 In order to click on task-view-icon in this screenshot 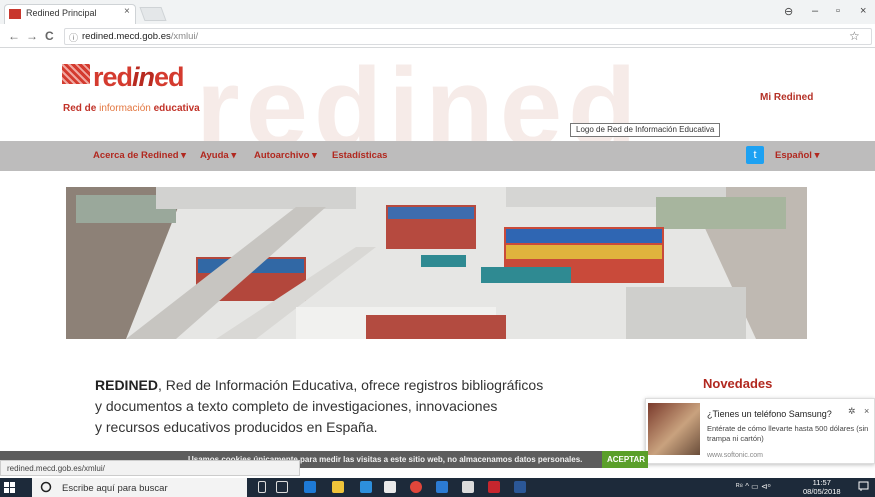, I will do `click(282, 487)`.